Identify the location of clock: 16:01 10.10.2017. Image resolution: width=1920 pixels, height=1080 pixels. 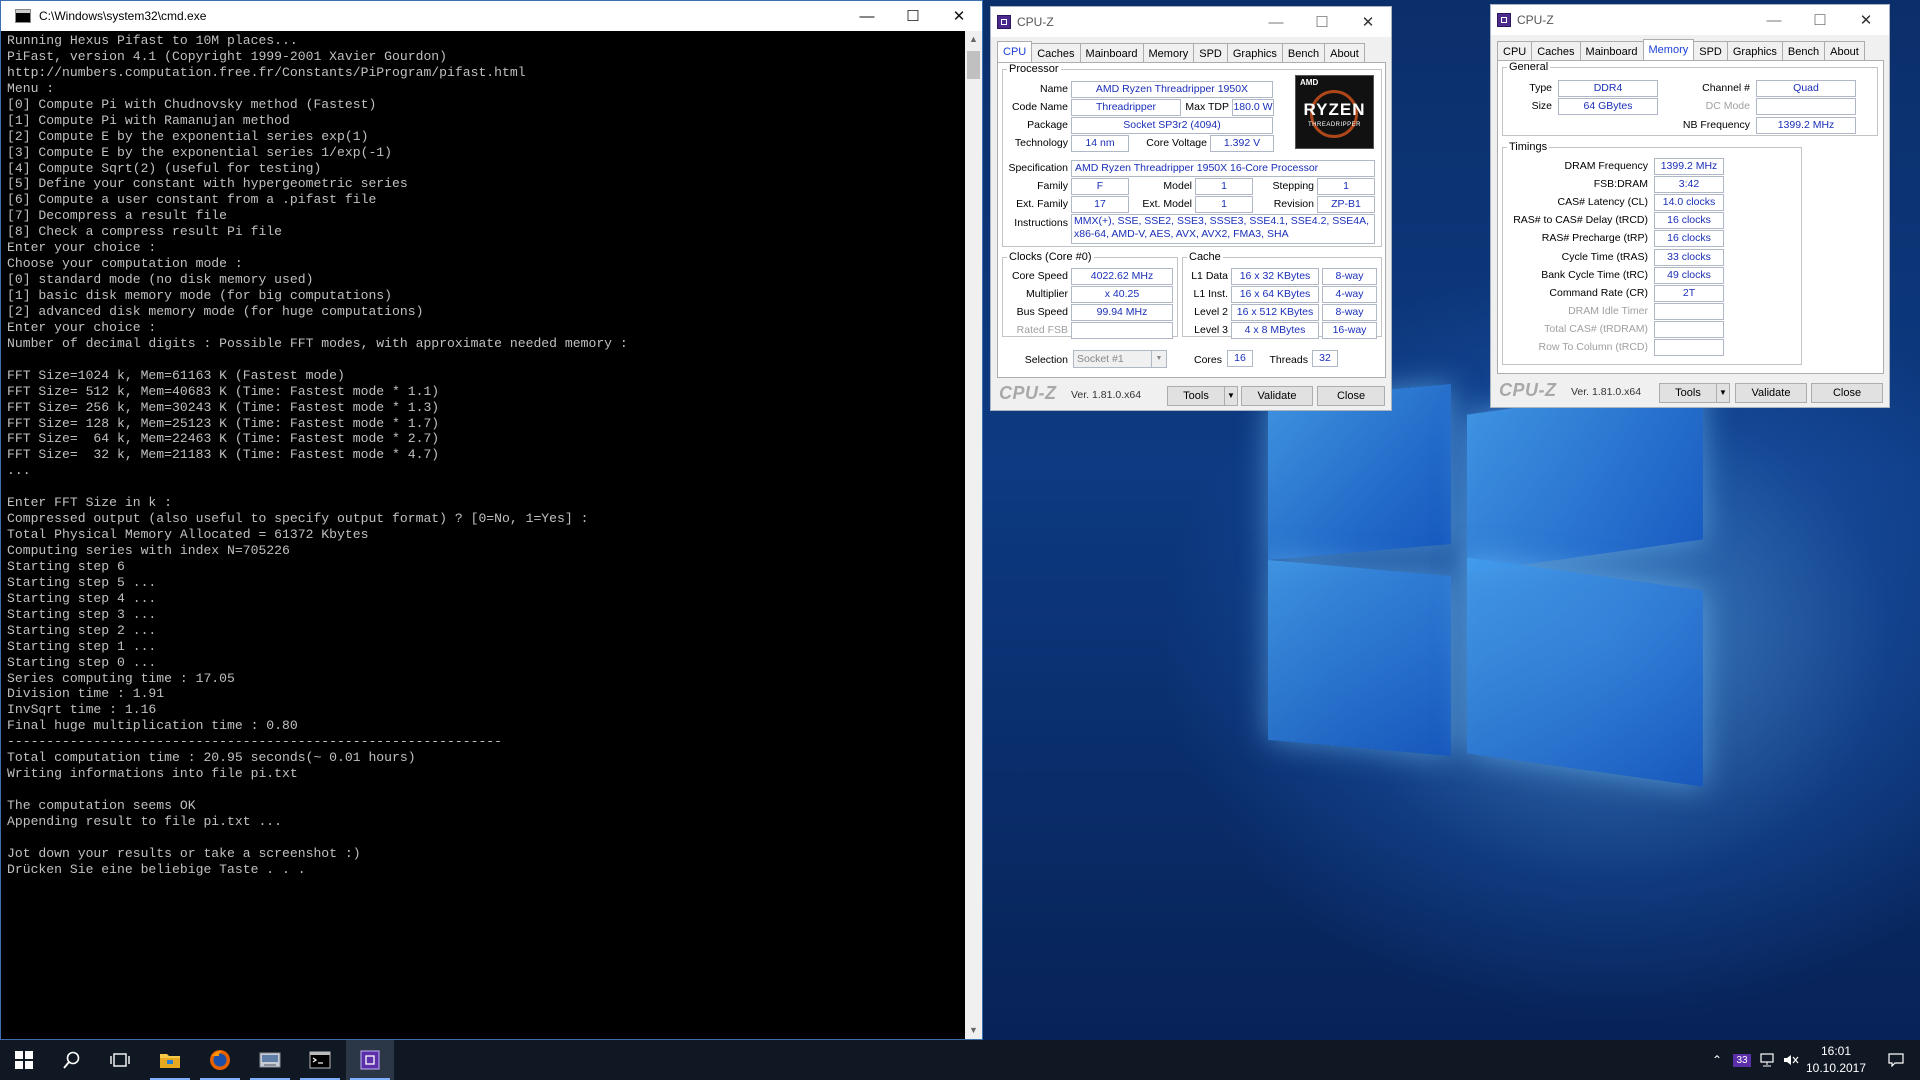
(1836, 1060).